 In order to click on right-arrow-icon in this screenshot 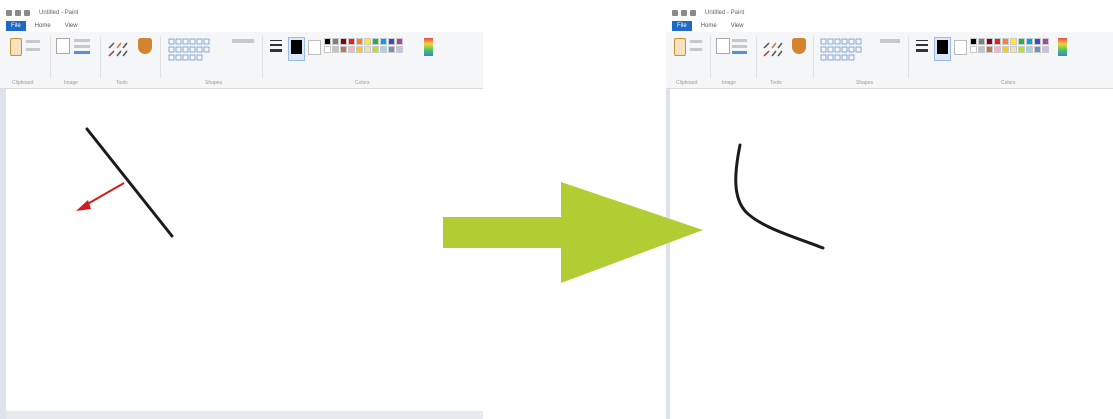, I will do `click(573, 232)`.